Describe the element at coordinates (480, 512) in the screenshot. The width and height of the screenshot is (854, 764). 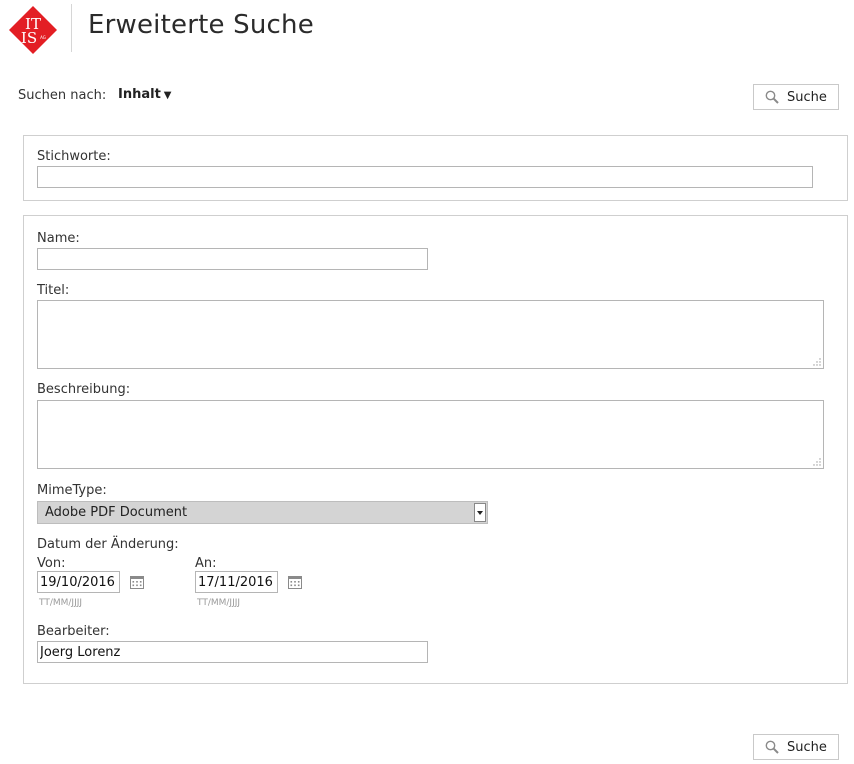
I see `caret-down-icon` at that location.